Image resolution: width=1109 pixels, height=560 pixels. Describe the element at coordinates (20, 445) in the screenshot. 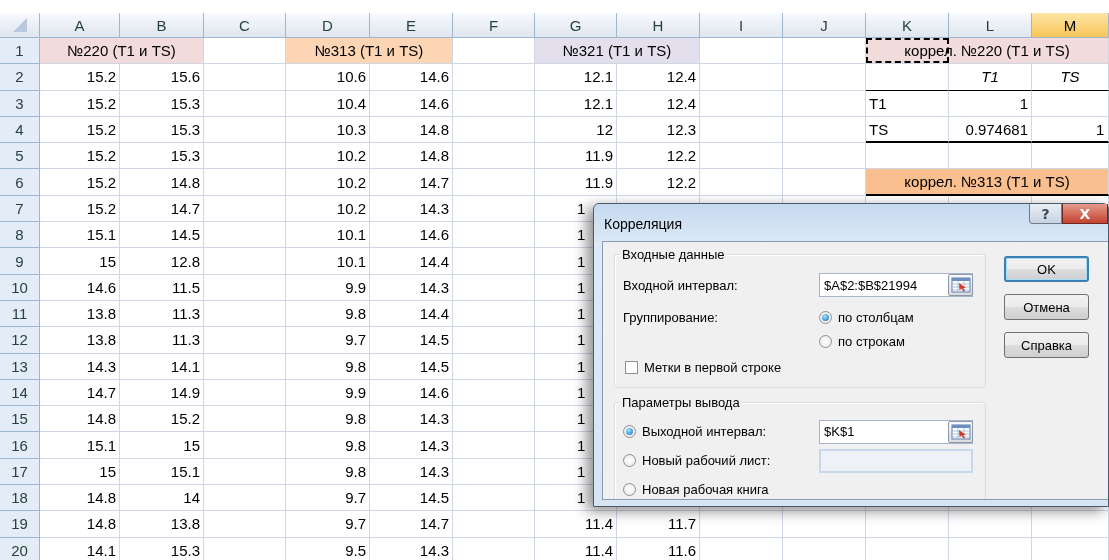

I see `row-header: 16` at that location.